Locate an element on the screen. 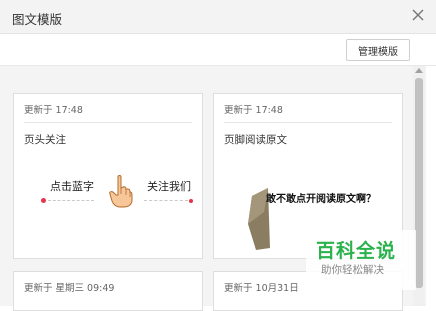 The width and height of the screenshot is (436, 311). close-icon is located at coordinates (418, 15).